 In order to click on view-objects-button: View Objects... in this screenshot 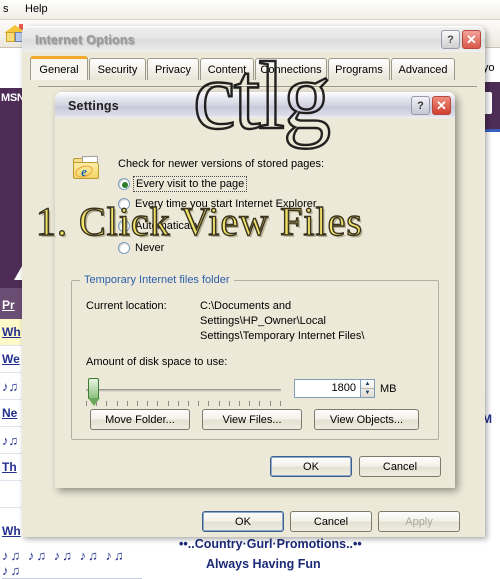, I will do `click(366, 419)`.